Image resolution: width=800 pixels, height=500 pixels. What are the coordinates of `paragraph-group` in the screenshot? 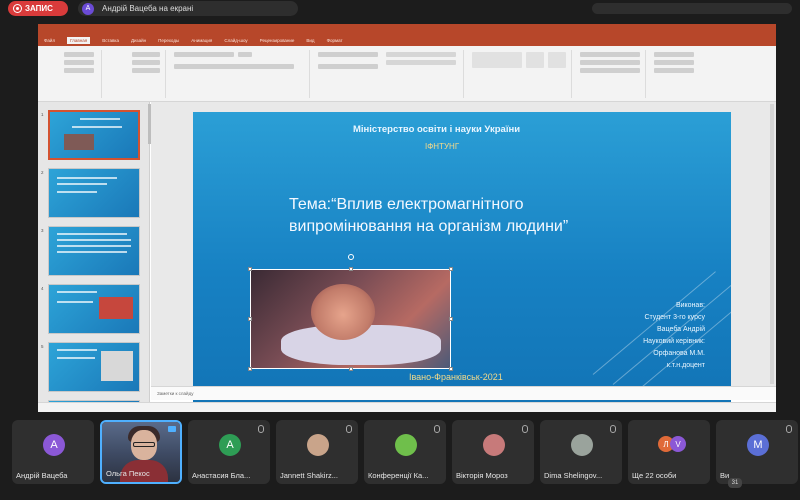 It's located at (389, 74).